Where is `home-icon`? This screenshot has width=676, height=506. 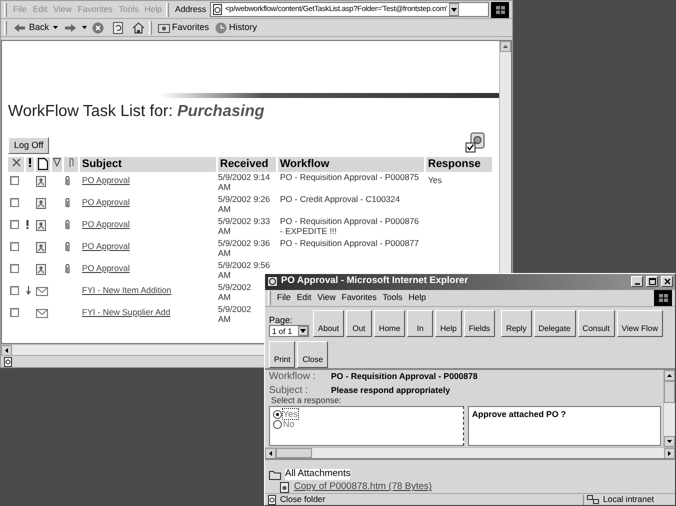 home-icon is located at coordinates (138, 28).